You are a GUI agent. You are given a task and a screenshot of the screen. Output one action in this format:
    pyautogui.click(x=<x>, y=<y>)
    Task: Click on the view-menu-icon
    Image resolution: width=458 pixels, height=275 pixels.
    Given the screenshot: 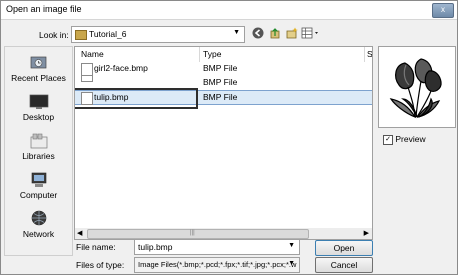 What is the action you would take?
    pyautogui.click(x=311, y=33)
    